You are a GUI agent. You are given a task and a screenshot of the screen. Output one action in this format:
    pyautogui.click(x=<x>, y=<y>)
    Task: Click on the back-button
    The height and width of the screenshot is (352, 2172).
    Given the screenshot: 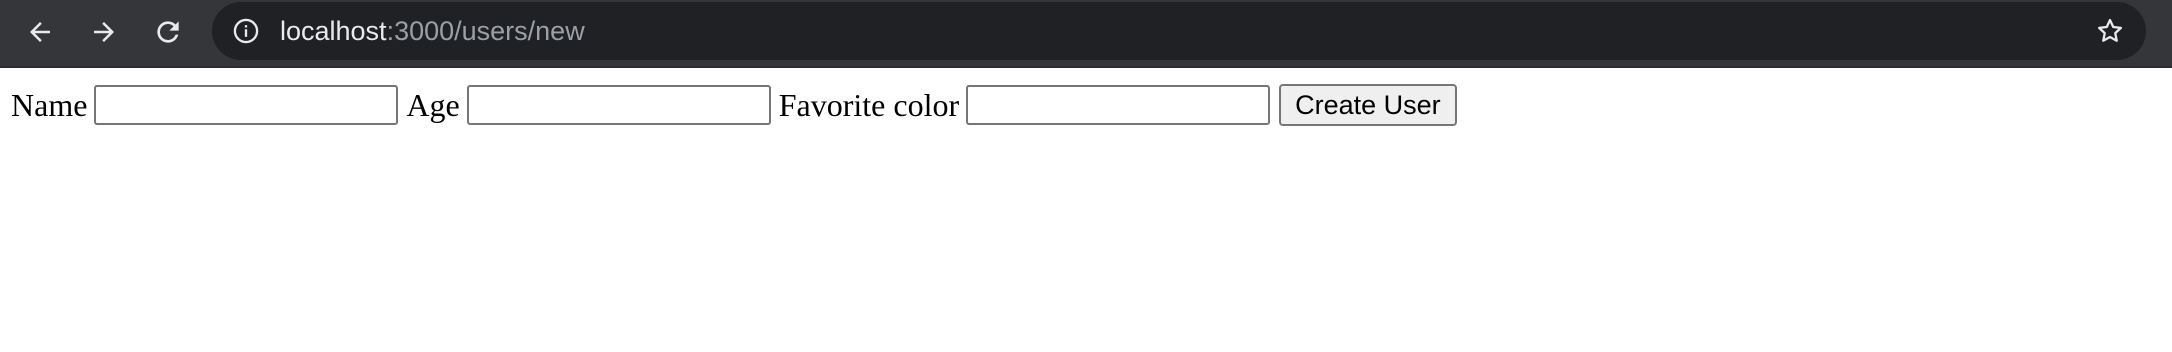 What is the action you would take?
    pyautogui.click(x=40, y=32)
    